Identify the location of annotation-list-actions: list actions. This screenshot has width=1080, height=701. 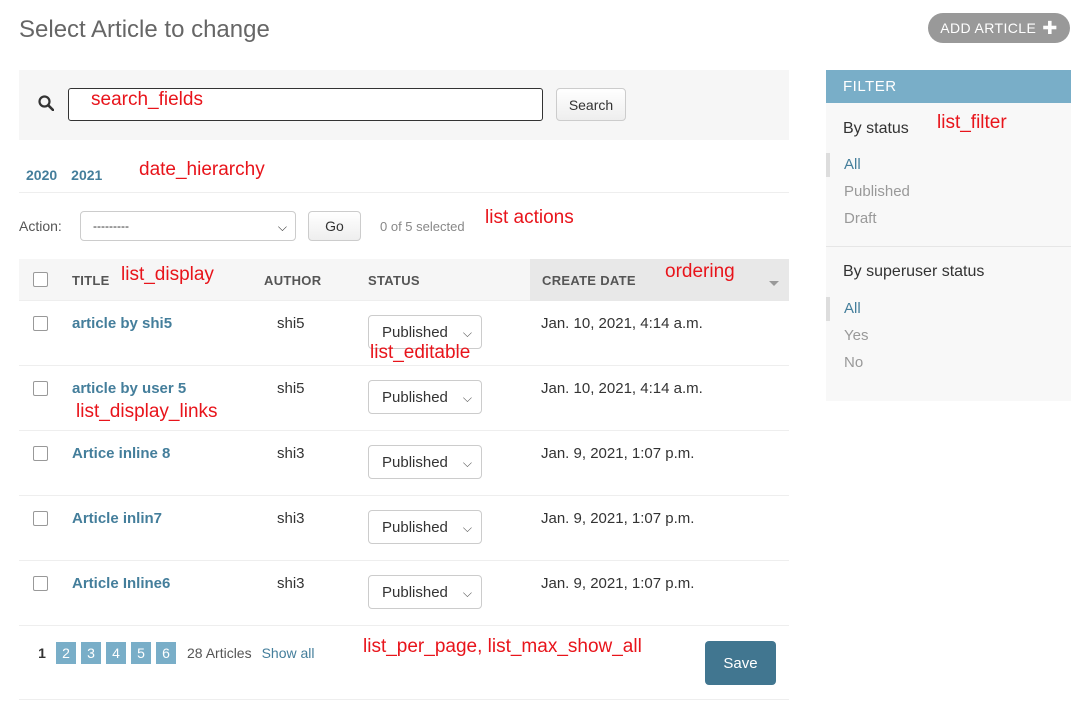
(529, 217).